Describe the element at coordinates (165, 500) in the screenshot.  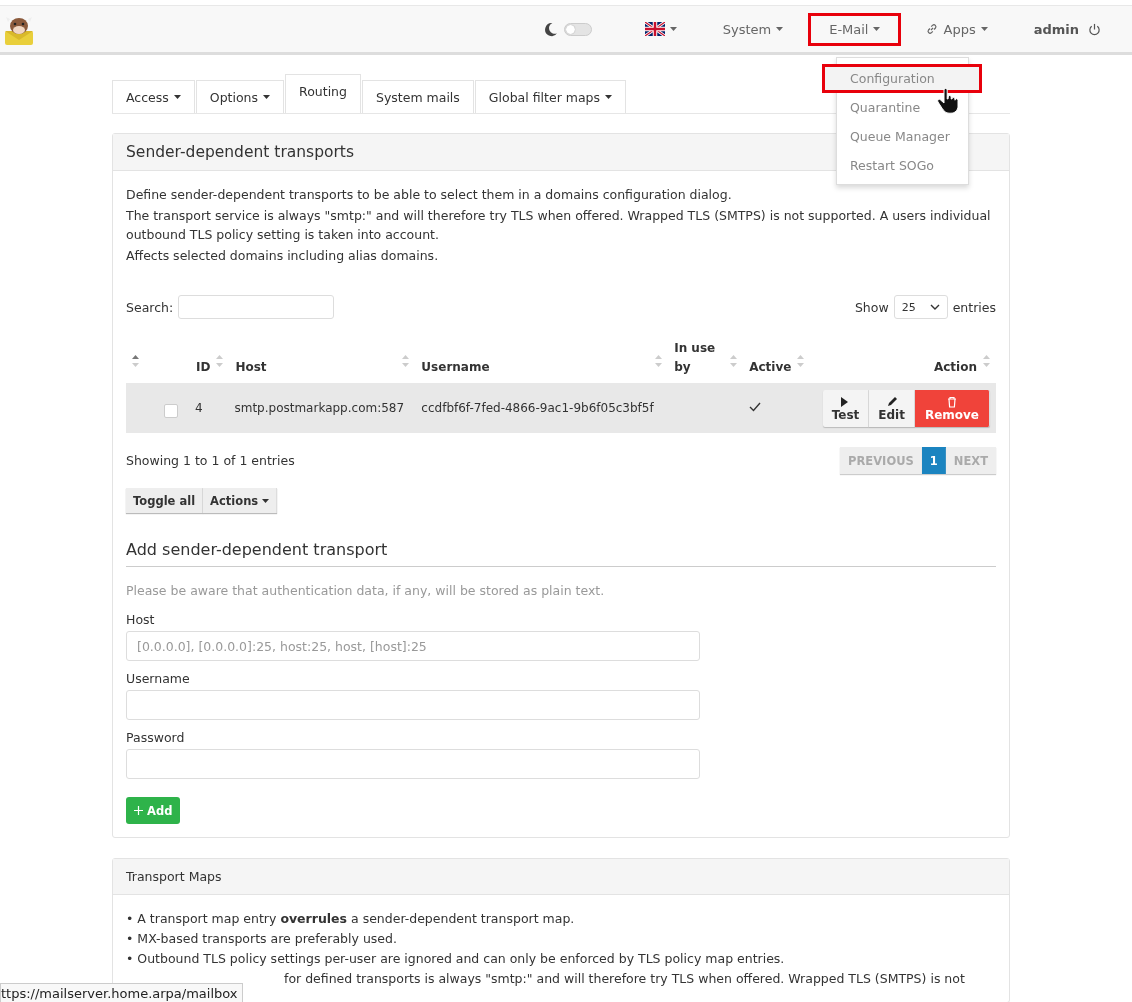
I see `toggle-all-button: Toggle all` at that location.